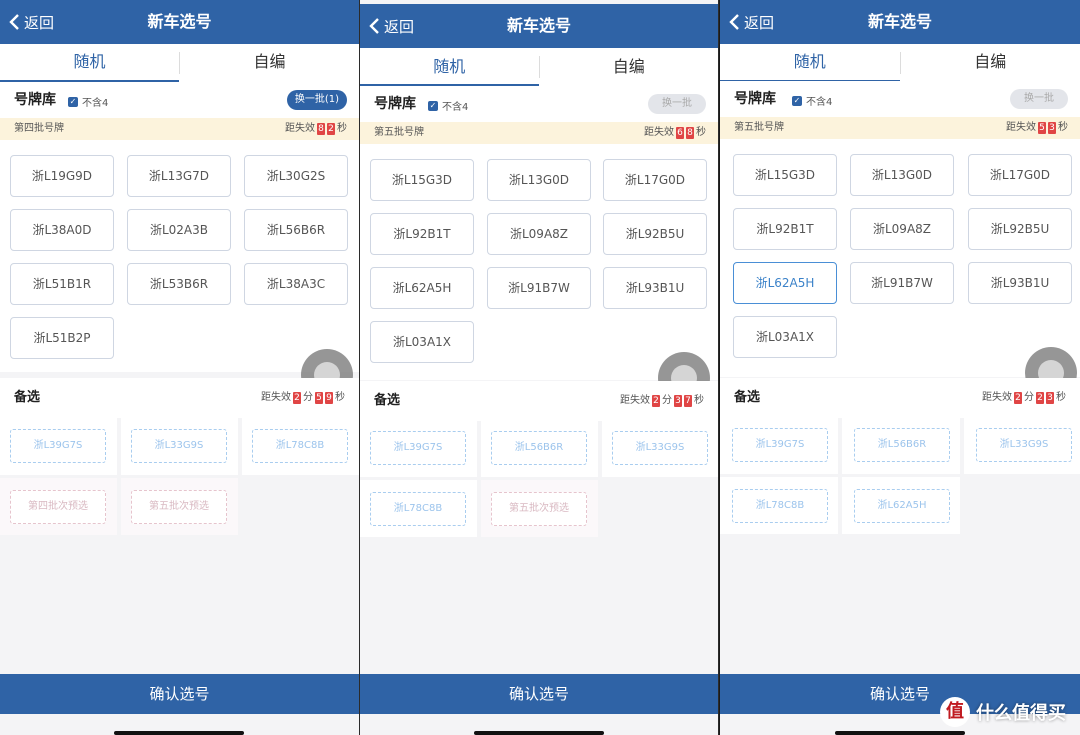 Image resolution: width=1080 pixels, height=735 pixels. Describe the element at coordinates (62, 338) in the screenshot. I see `plate-option: 浙L51B2P` at that location.